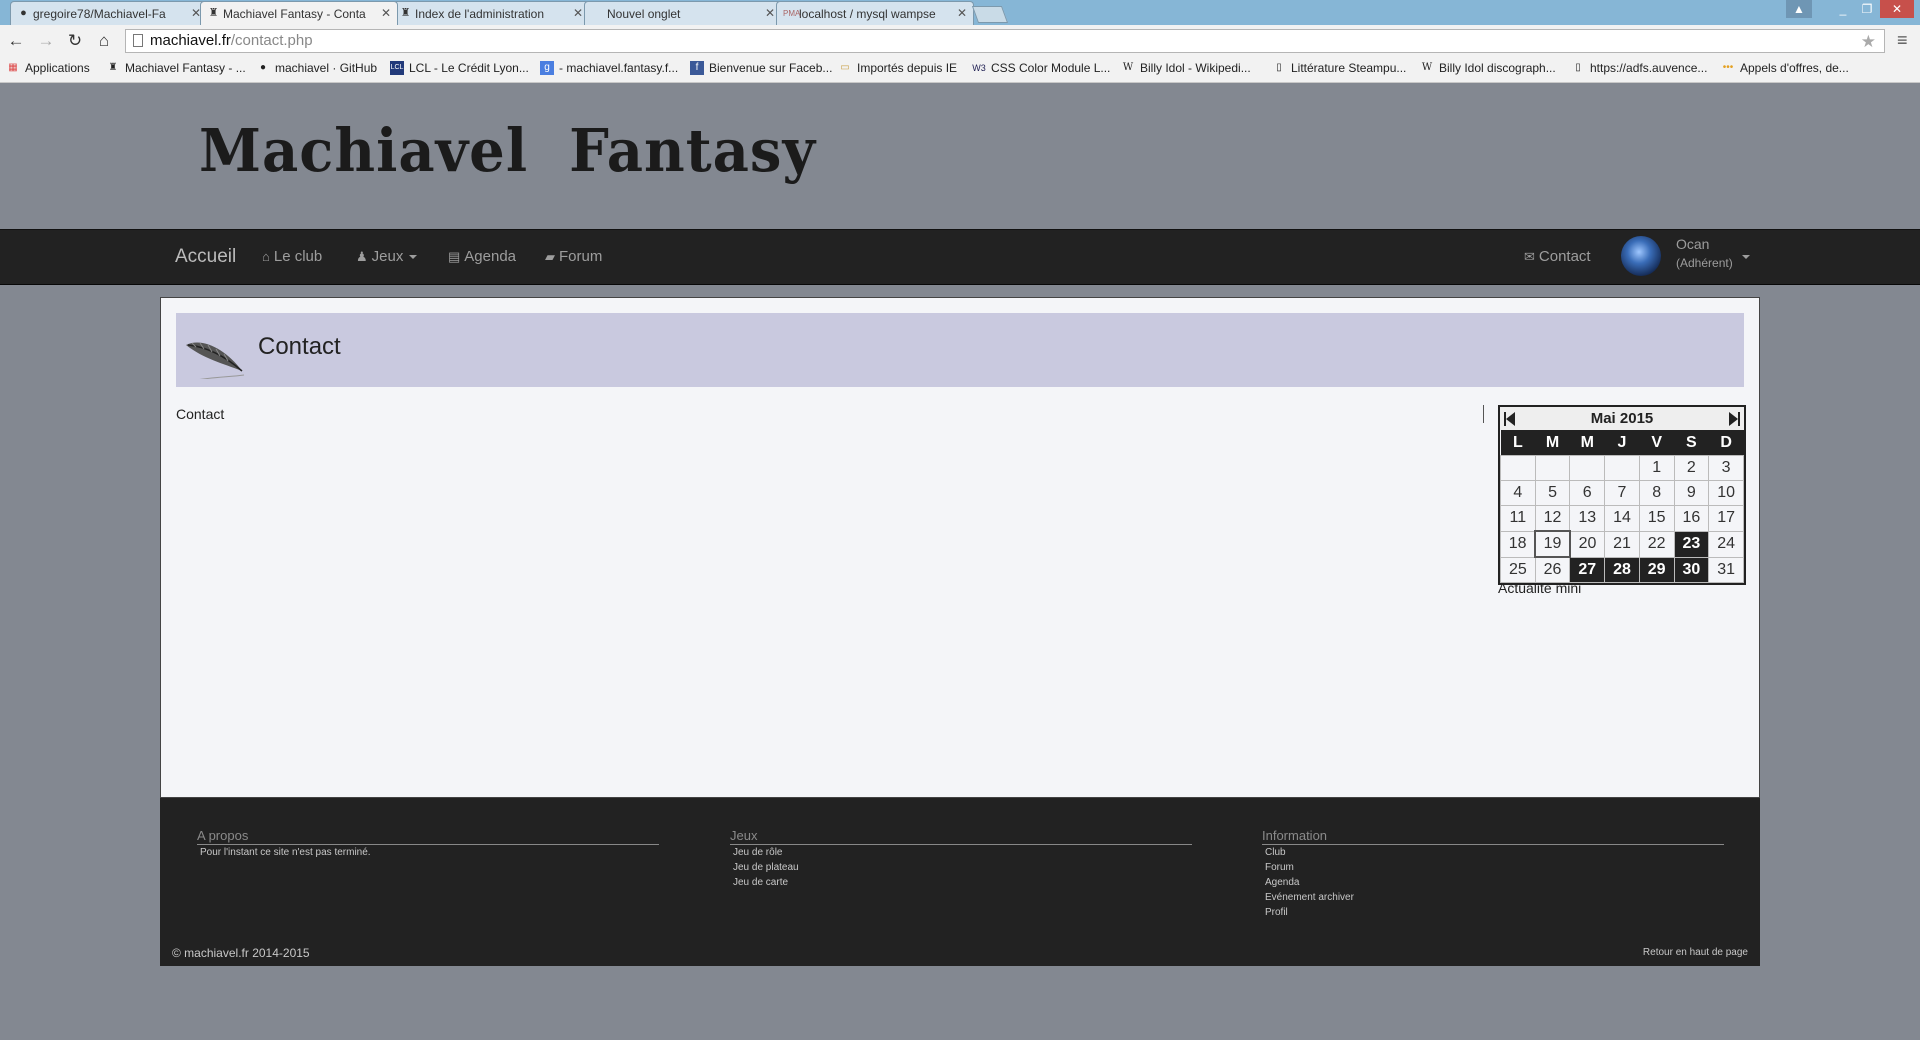 The width and height of the screenshot is (1920, 1040). I want to click on footer-link: Profil, so click(1494, 912).